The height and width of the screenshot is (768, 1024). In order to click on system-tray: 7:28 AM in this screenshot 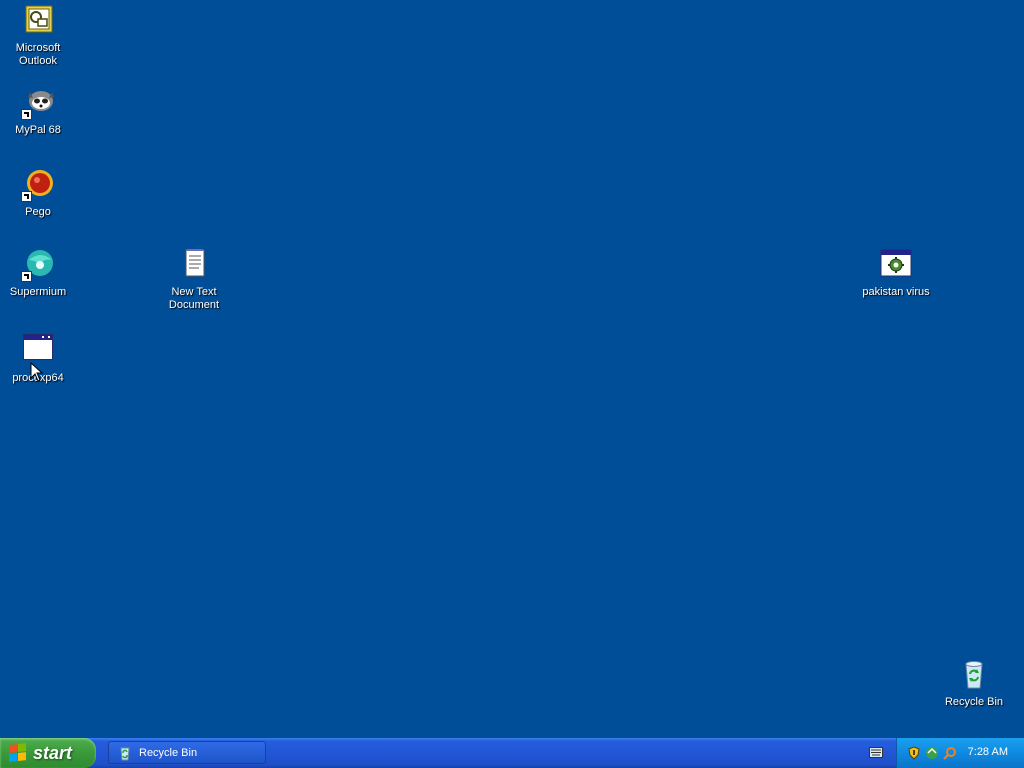, I will do `click(960, 753)`.